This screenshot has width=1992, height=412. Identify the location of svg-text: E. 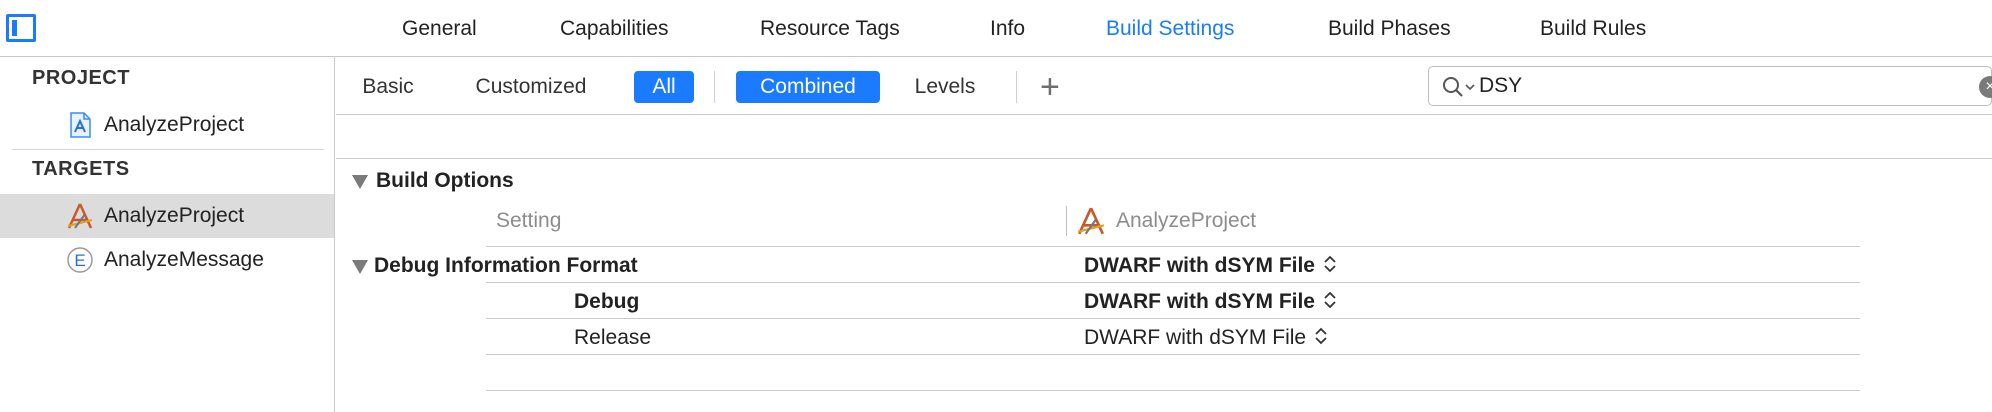
(79, 260).